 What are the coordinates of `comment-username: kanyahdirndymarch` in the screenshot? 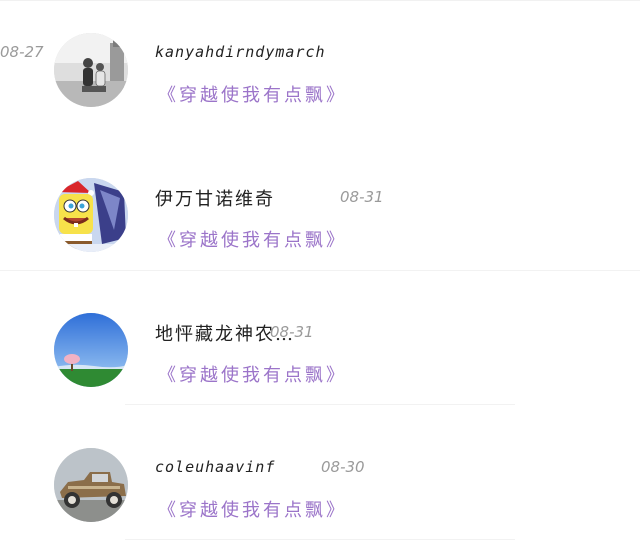 It's located at (240, 52).